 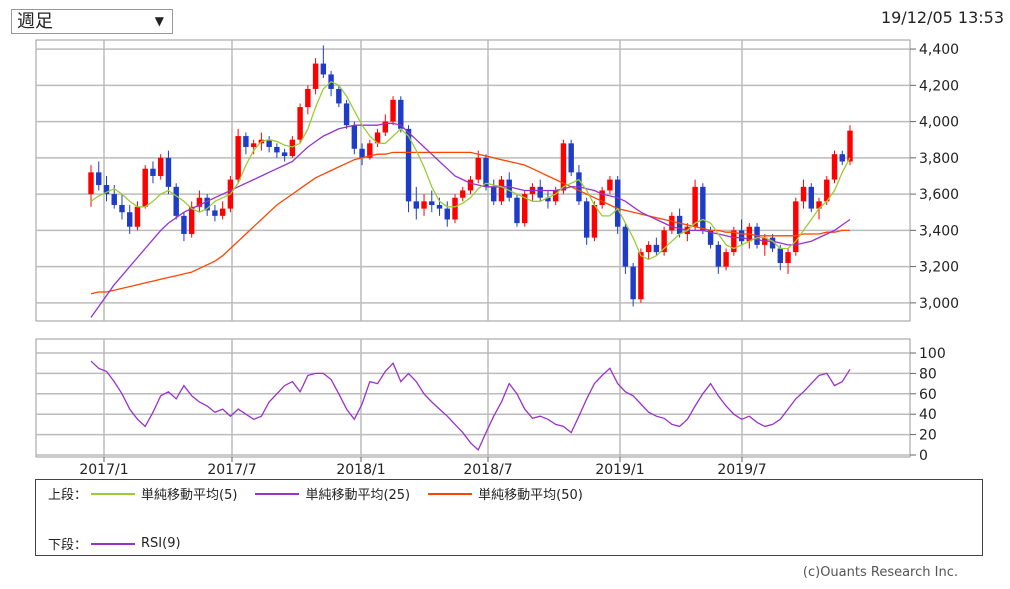 What do you see at coordinates (277, 493) in the screenshot?
I see `legend-line-sma25` at bounding box center [277, 493].